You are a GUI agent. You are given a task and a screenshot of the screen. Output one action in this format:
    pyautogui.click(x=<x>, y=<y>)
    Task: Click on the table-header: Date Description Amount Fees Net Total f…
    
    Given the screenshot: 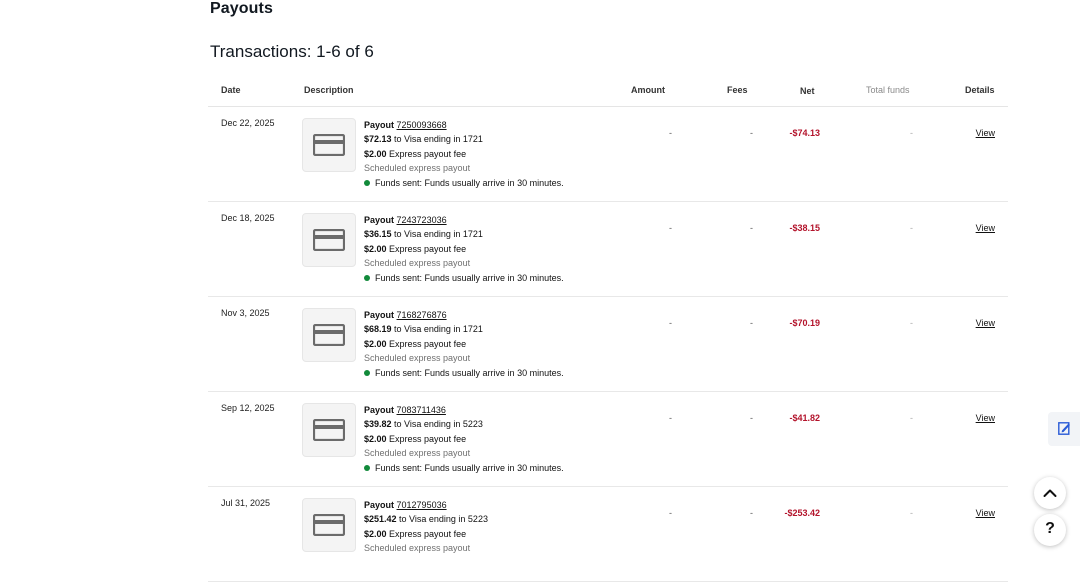 What is the action you would take?
    pyautogui.click(x=608, y=92)
    